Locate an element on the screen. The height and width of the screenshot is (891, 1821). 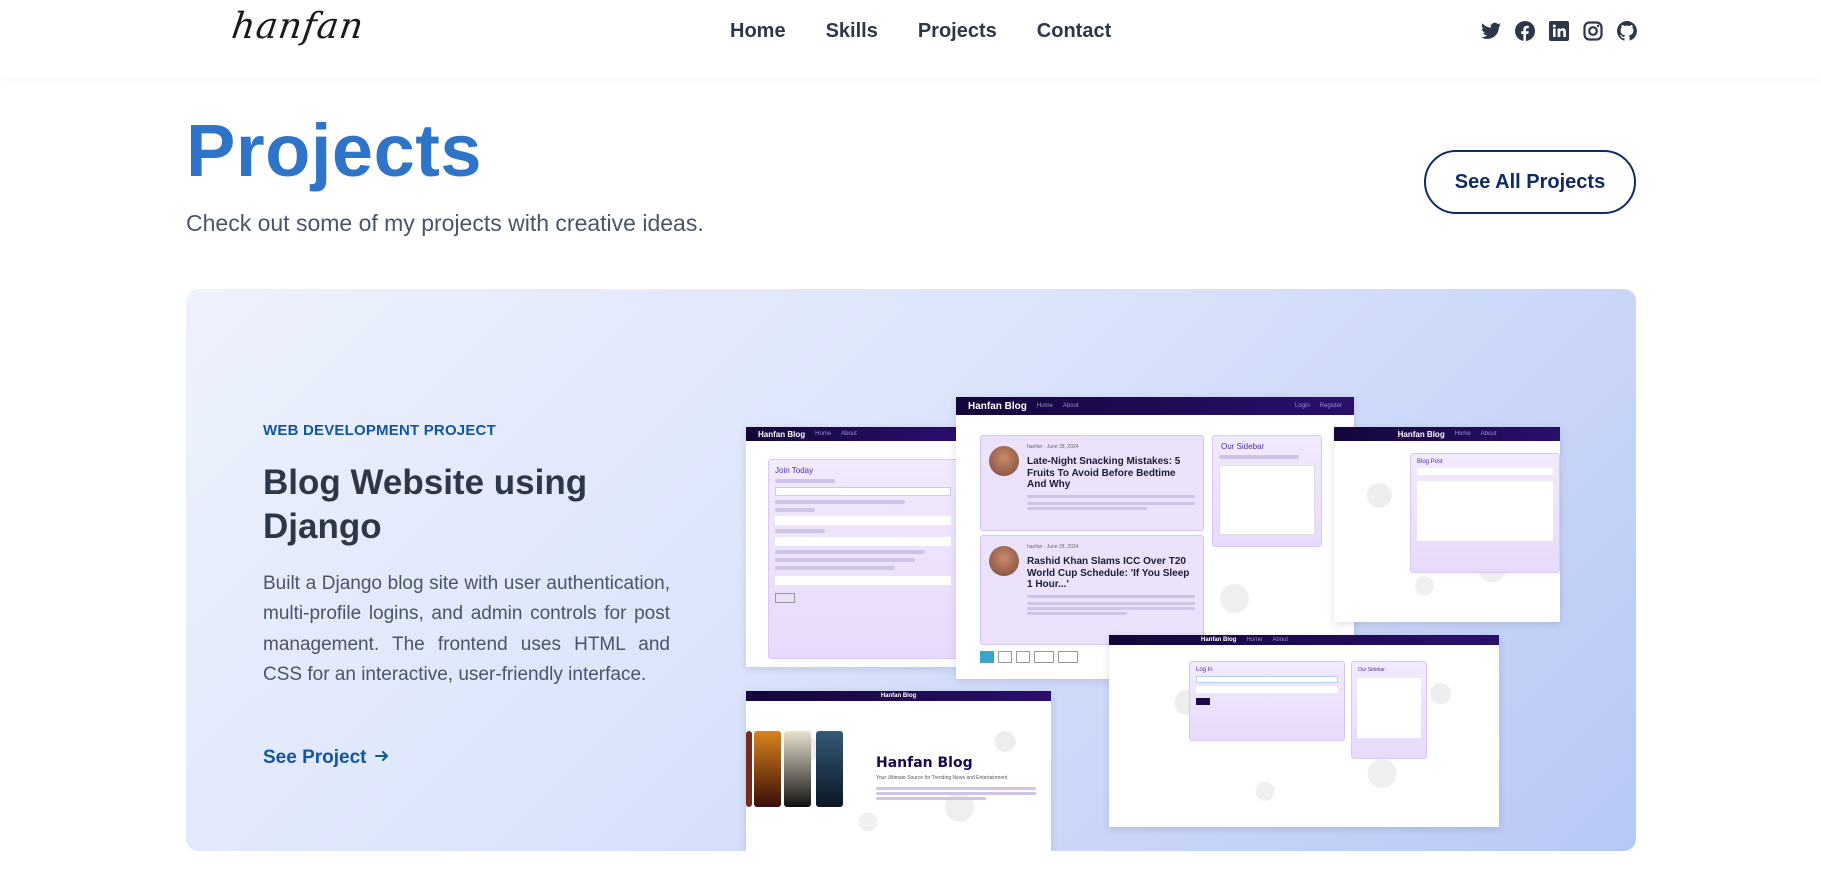
preview-login-form: Log In is located at coordinates (1267, 701).